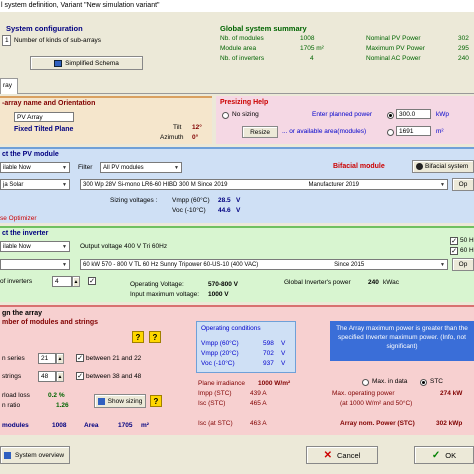  What do you see at coordinates (177, 127) in the screenshot?
I see `tilt-label: Tilt` at bounding box center [177, 127].